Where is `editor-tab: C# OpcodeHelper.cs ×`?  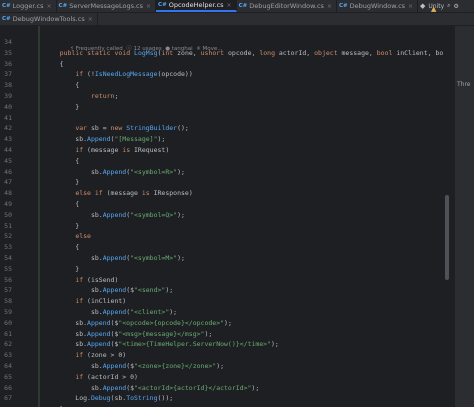
editor-tab: C# OpcodeHelper.cs × is located at coordinates (196, 6).